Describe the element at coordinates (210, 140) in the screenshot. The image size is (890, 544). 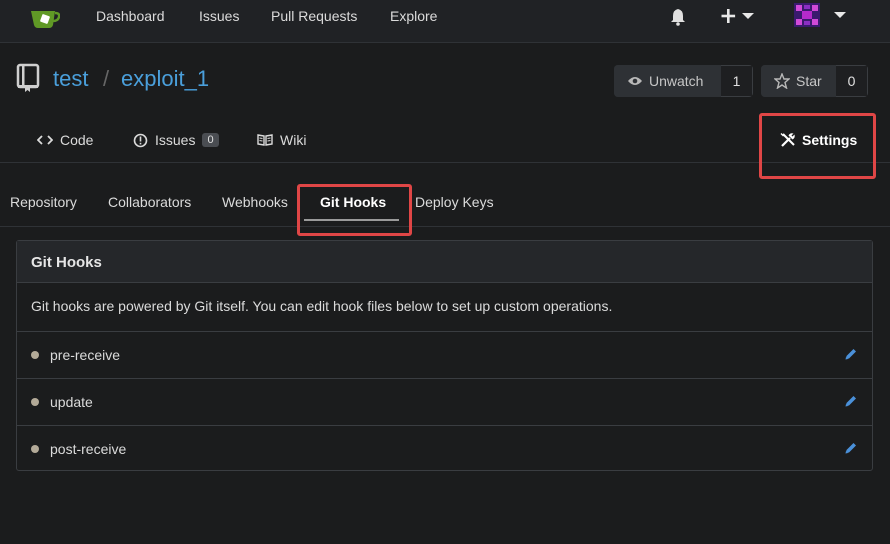
I see `issues-count-badge: 0` at that location.